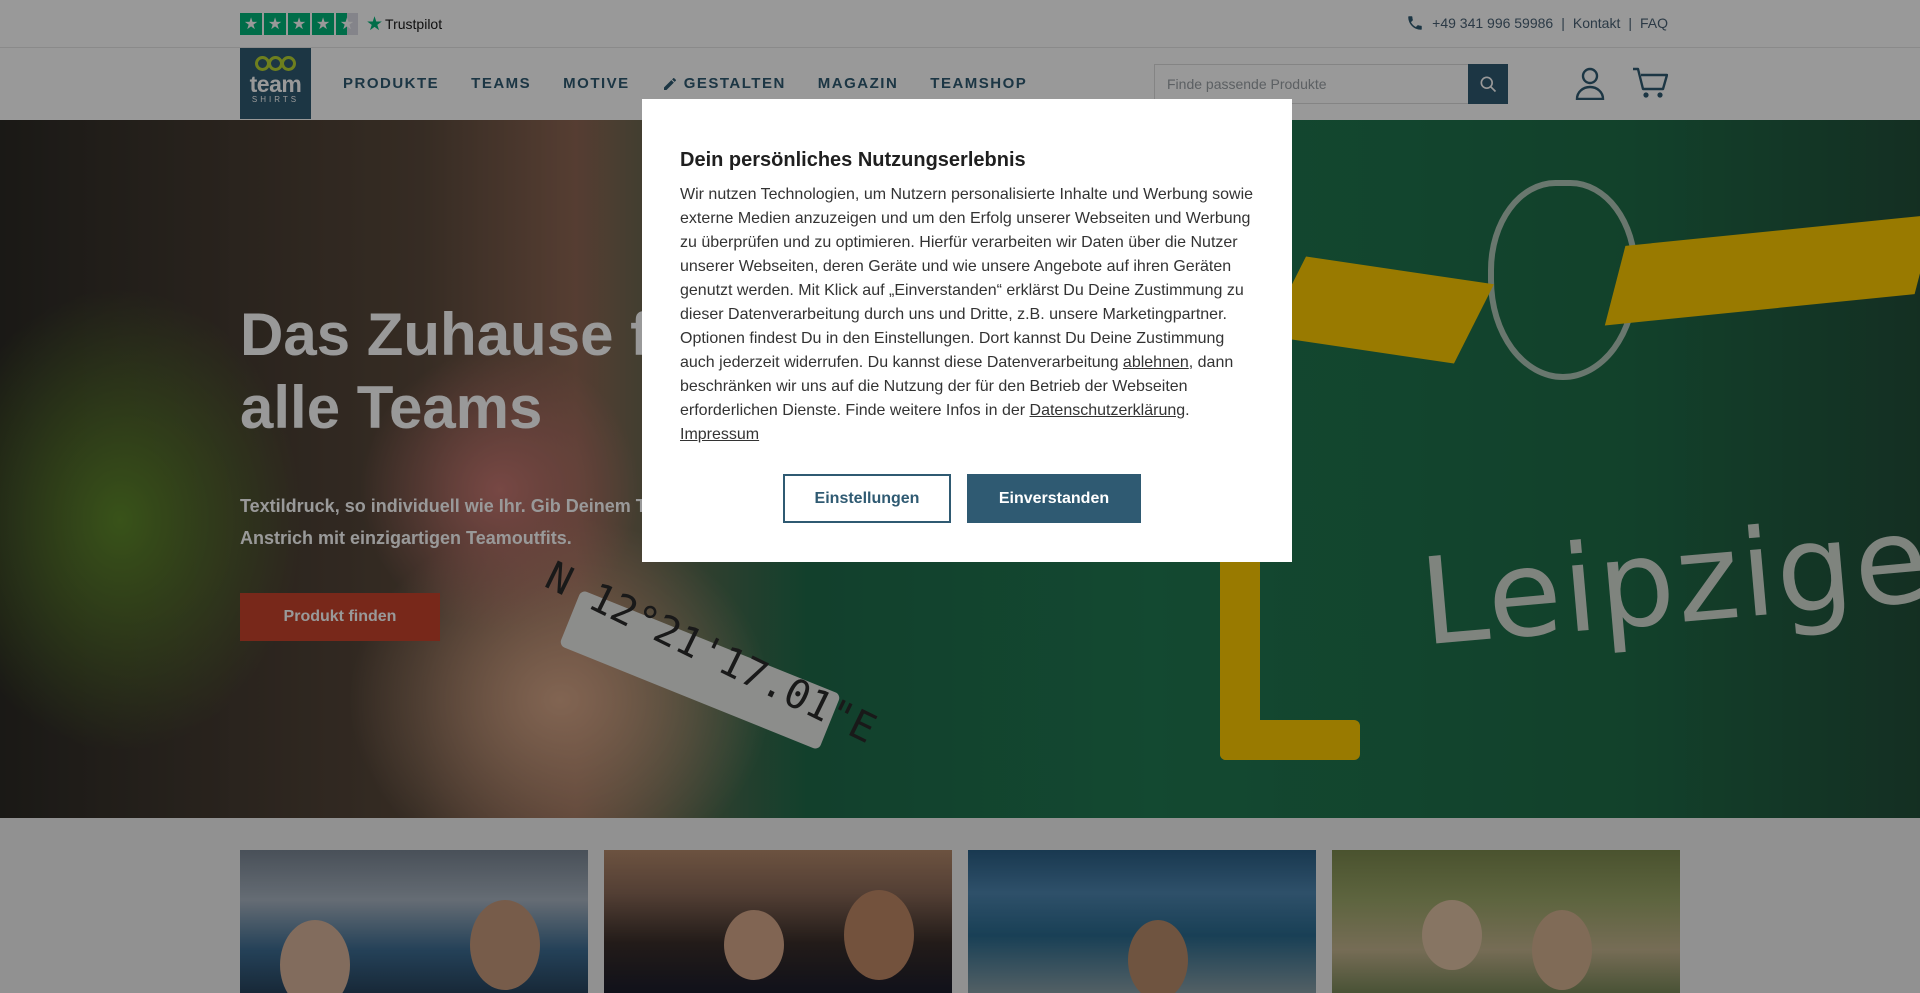  What do you see at coordinates (719, 434) in the screenshot?
I see `imprint-link: Impressum` at bounding box center [719, 434].